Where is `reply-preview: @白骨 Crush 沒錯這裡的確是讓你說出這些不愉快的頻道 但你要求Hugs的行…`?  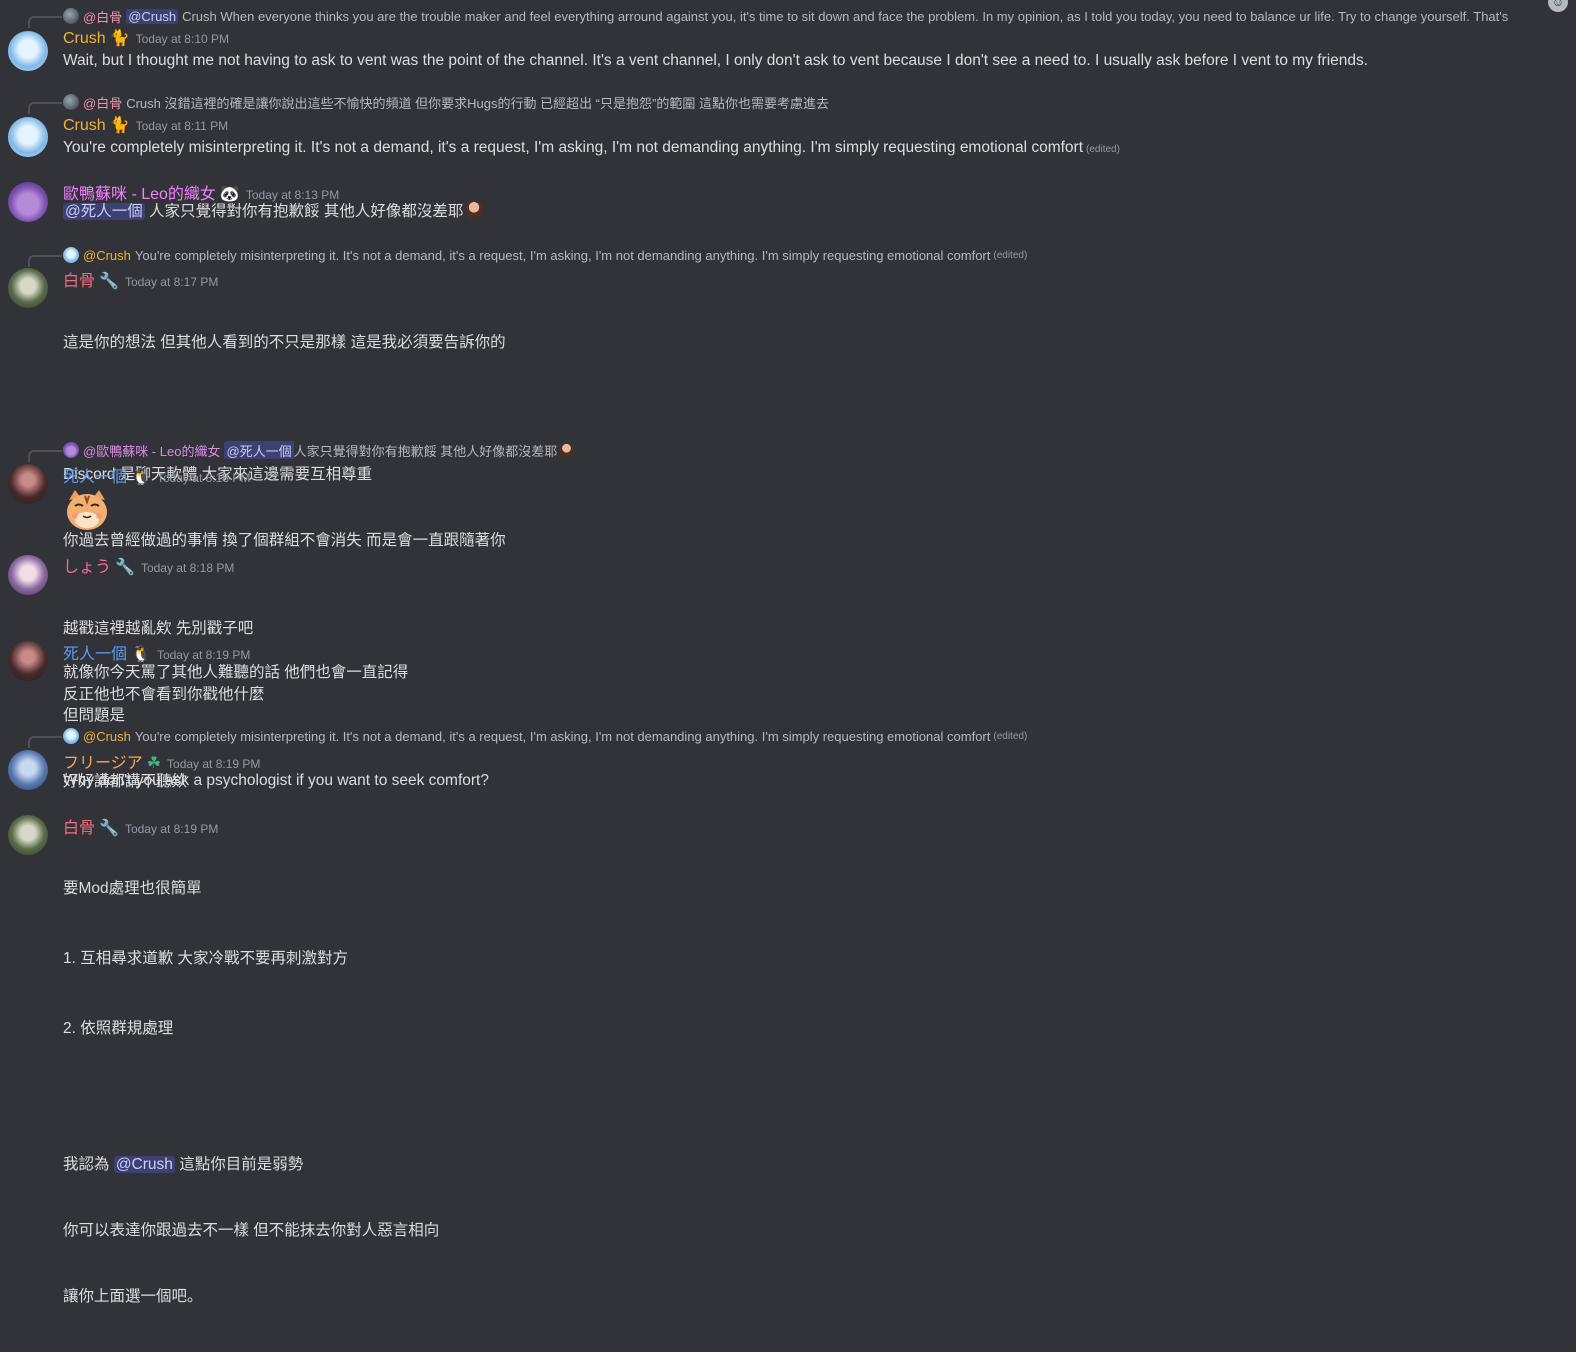
reply-preview: @白骨 Crush 沒錯這裡的確是讓你說出這些不愉快的頻道 但你要求Hugs的行… is located at coordinates (798, 102).